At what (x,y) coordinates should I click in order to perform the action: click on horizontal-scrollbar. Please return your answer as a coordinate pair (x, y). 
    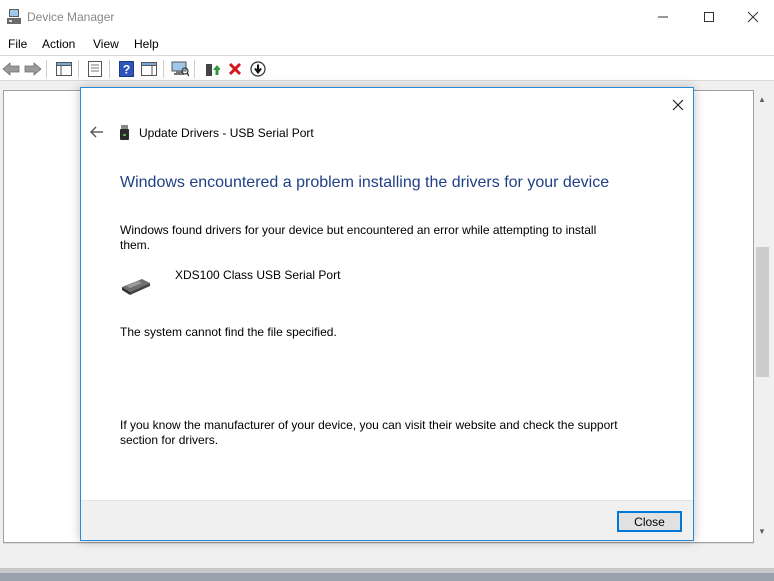
    Looking at the image, I should click on (378, 553).